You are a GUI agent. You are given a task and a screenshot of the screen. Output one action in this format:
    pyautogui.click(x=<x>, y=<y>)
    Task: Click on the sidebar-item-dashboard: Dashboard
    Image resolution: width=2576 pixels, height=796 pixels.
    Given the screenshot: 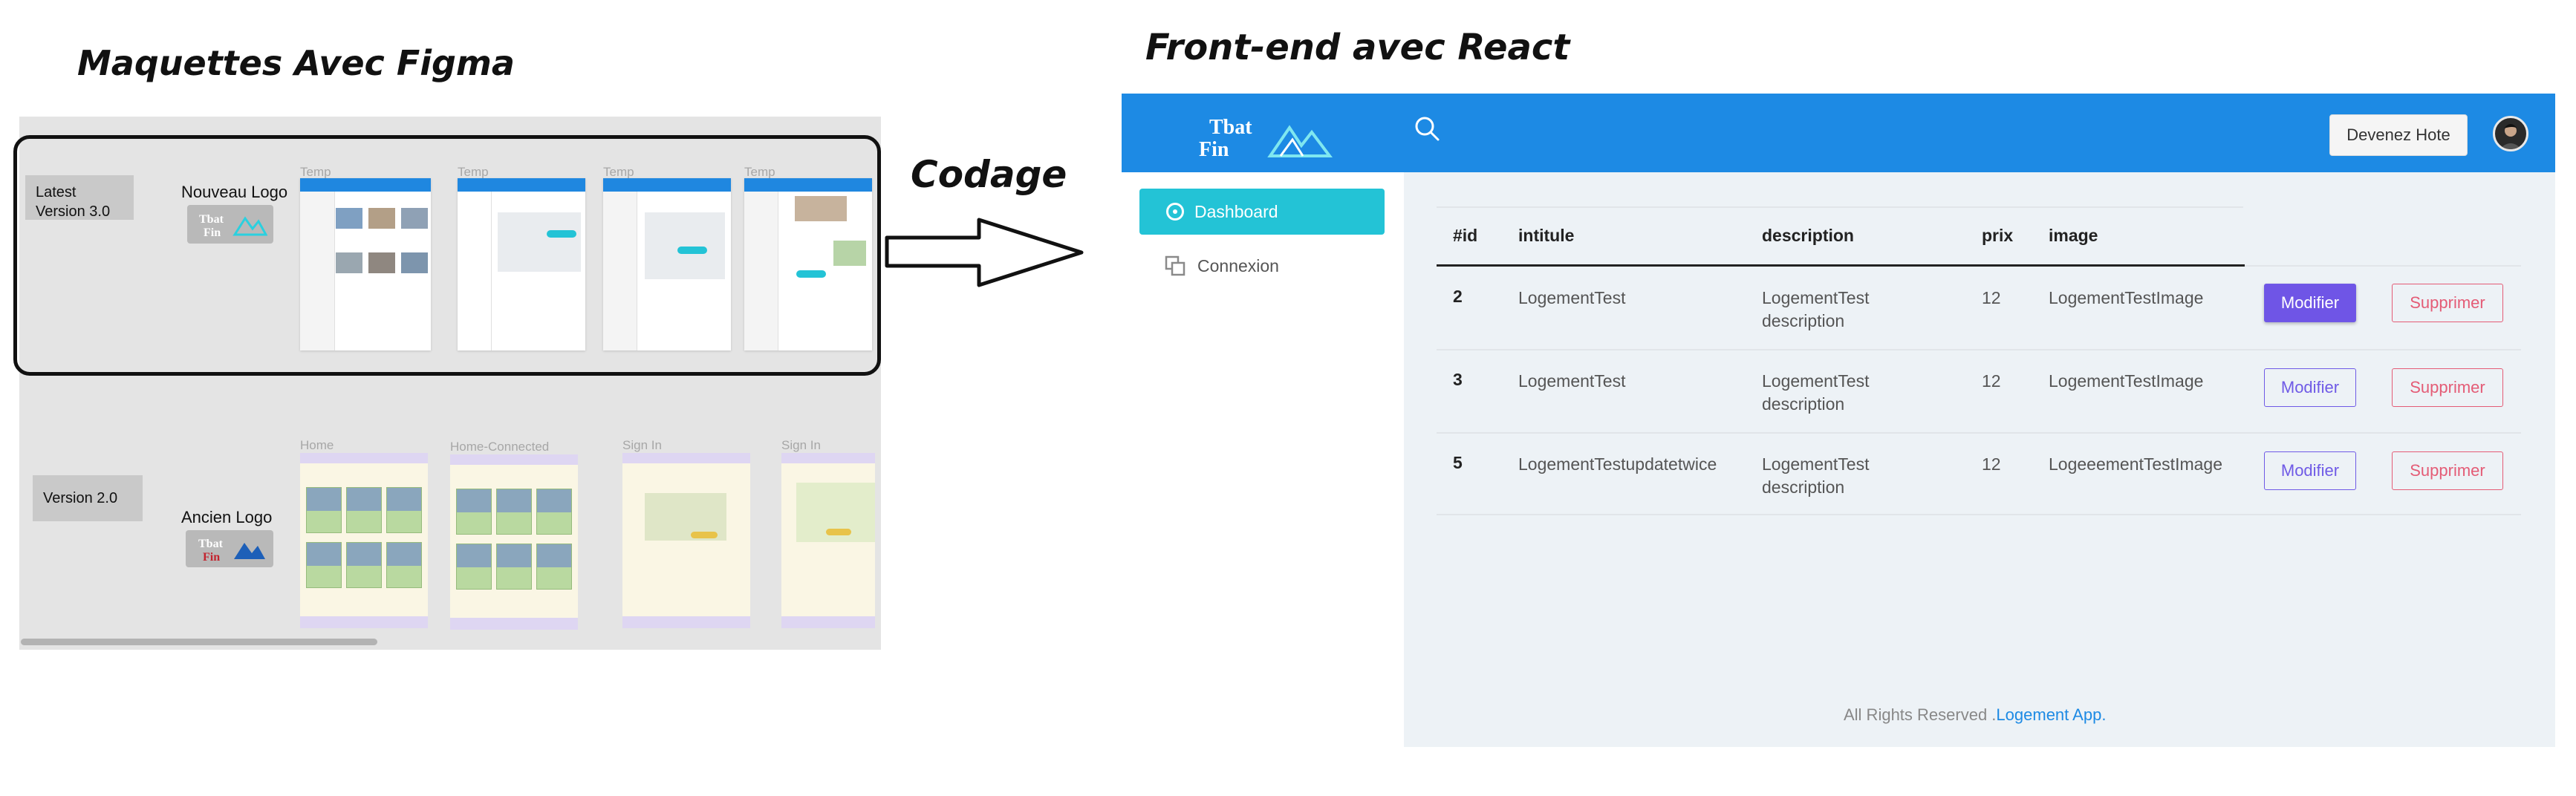 What is the action you would take?
    pyautogui.click(x=1262, y=212)
    